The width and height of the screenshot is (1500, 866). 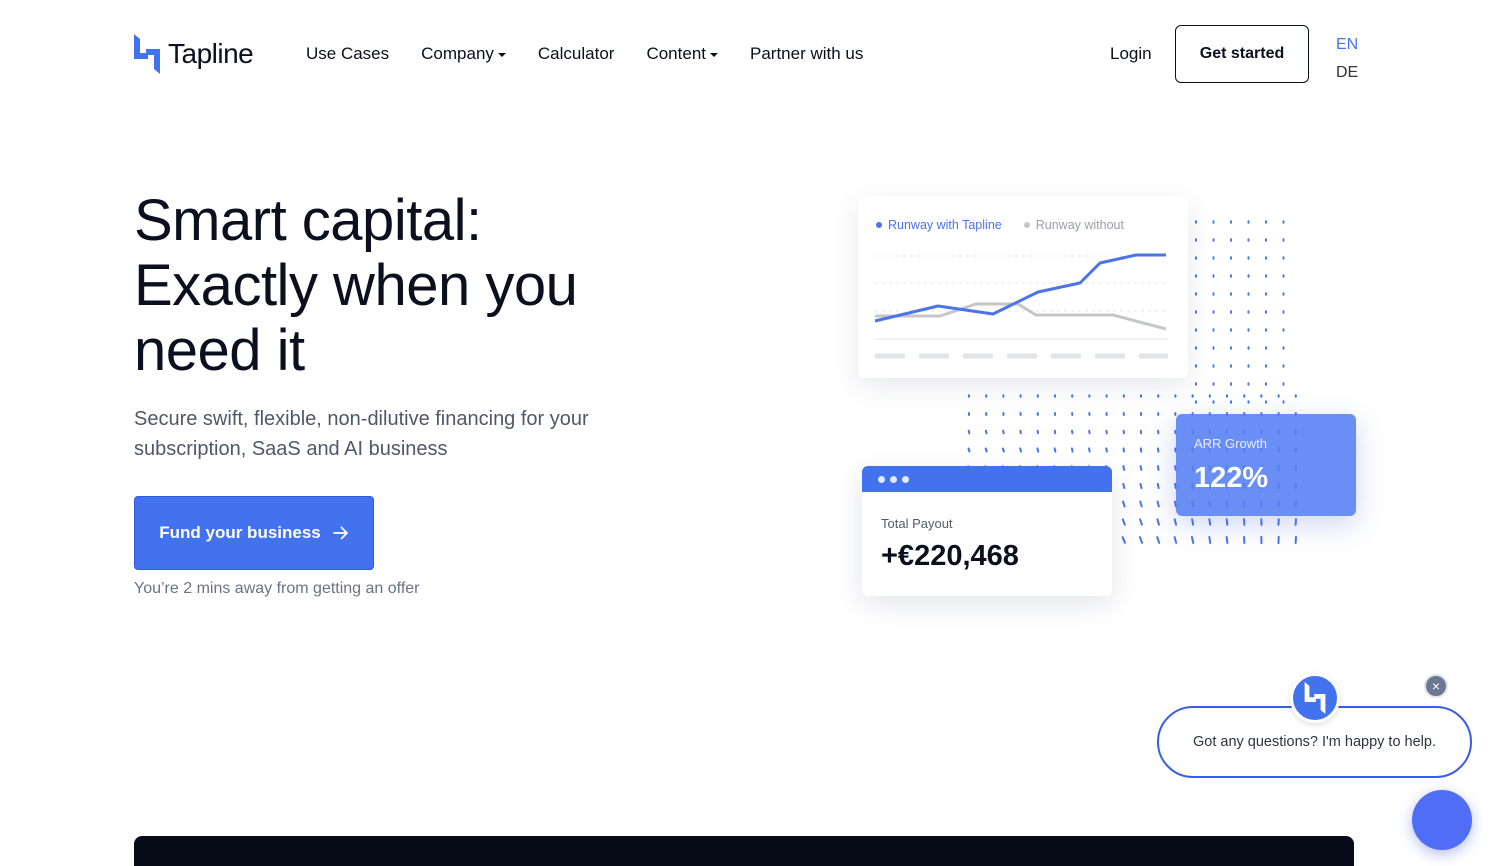 I want to click on legend-without: Runway without, so click(x=1073, y=225).